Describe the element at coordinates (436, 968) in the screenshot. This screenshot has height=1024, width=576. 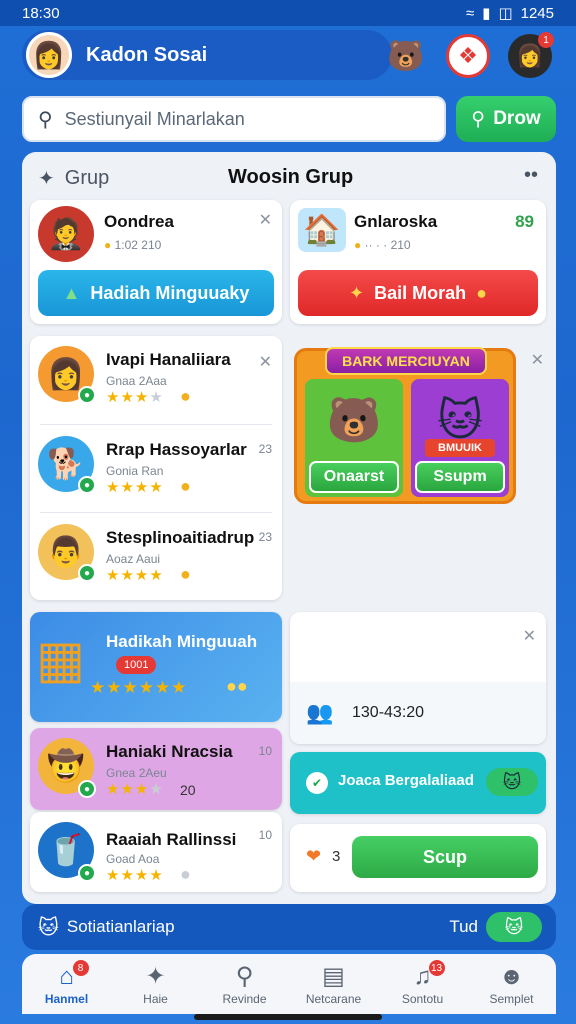
I see `nav-badge: 13` at that location.